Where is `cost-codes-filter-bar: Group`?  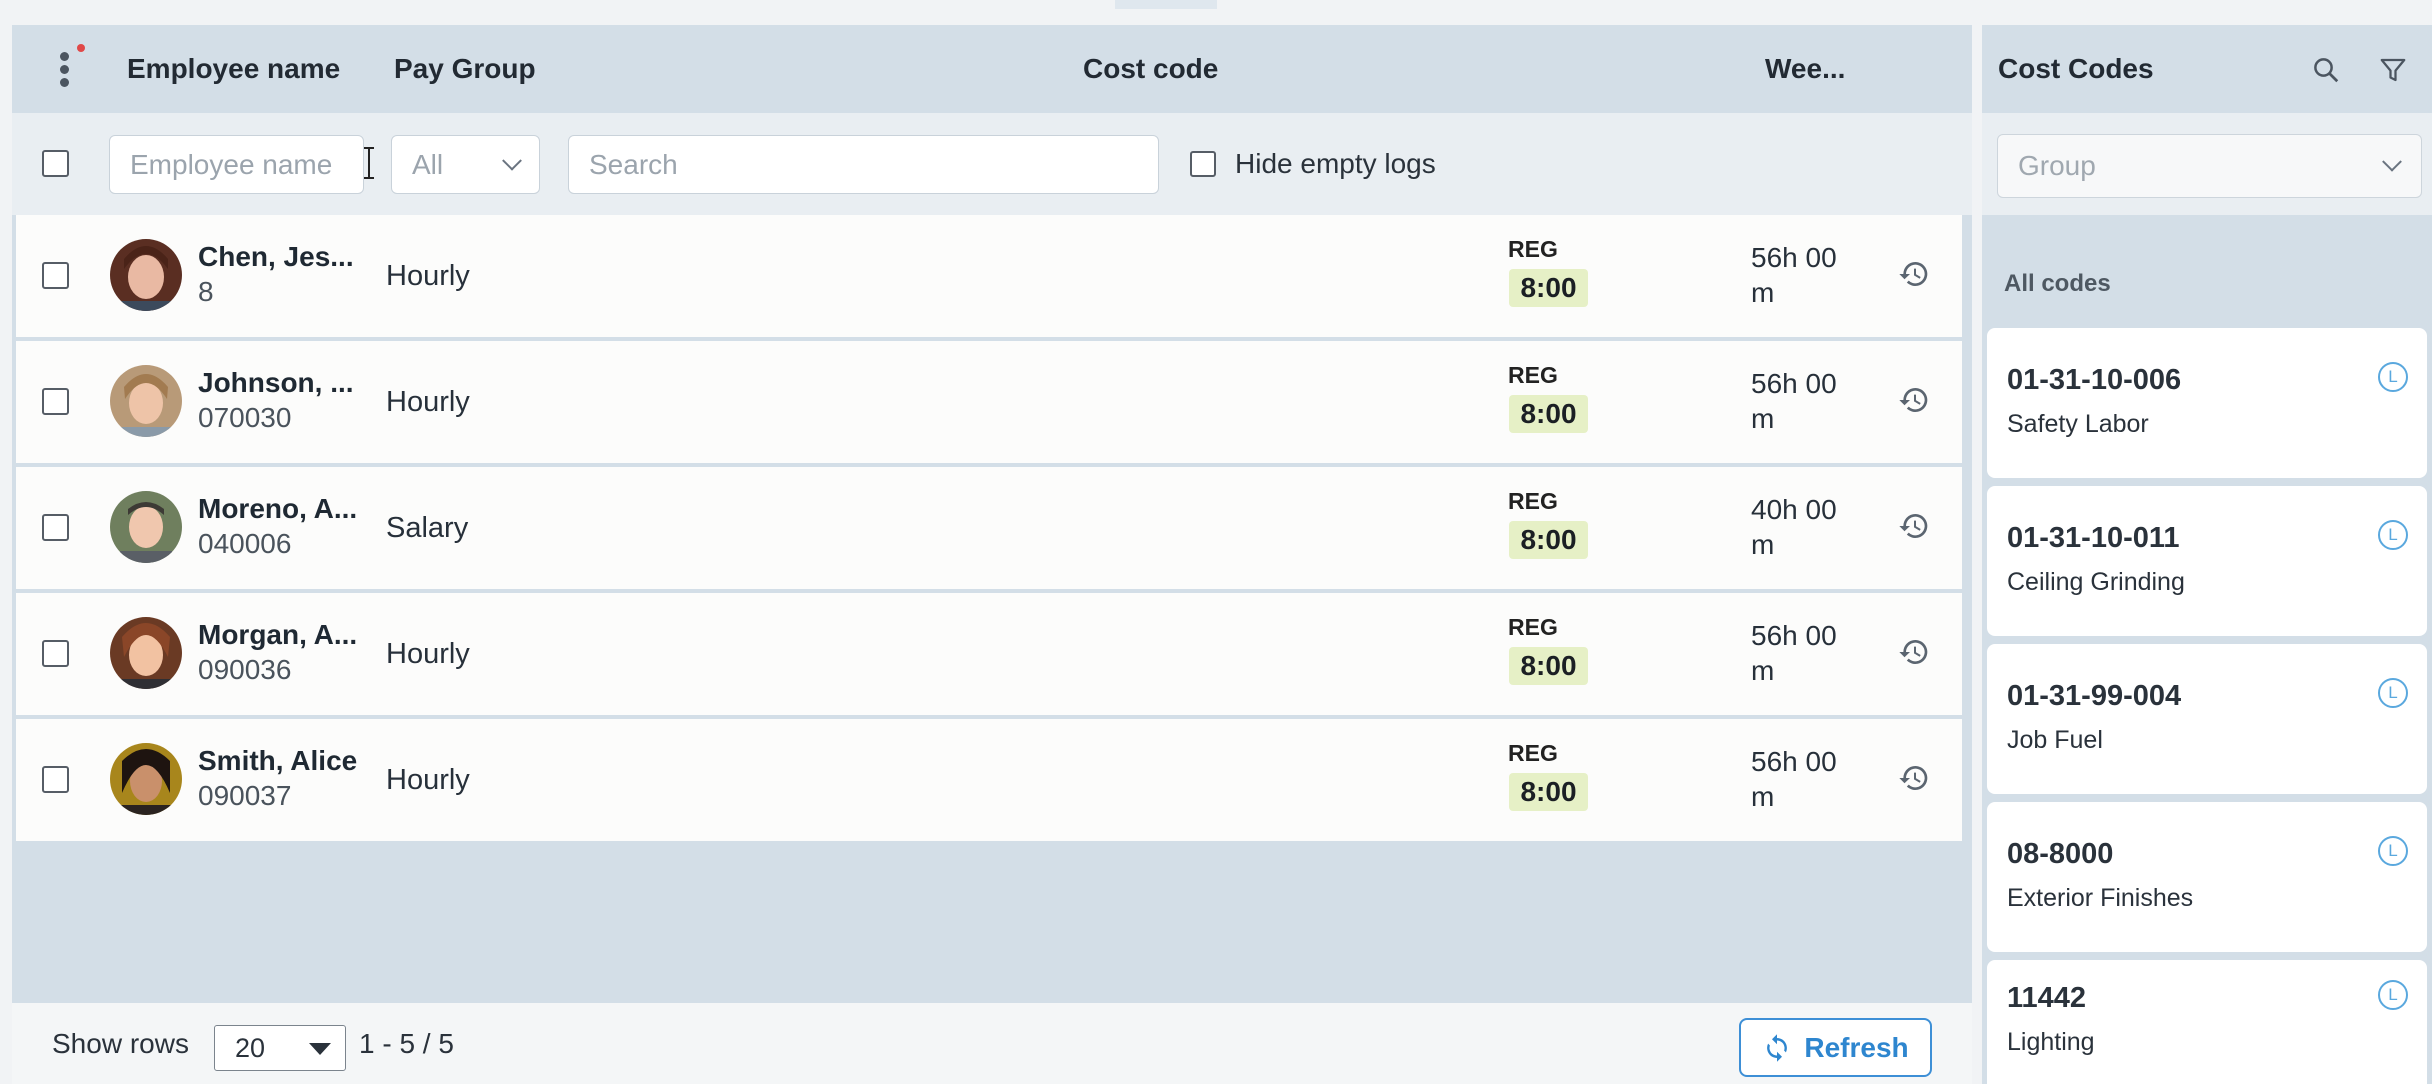
cost-codes-filter-bar: Group is located at coordinates (2207, 164).